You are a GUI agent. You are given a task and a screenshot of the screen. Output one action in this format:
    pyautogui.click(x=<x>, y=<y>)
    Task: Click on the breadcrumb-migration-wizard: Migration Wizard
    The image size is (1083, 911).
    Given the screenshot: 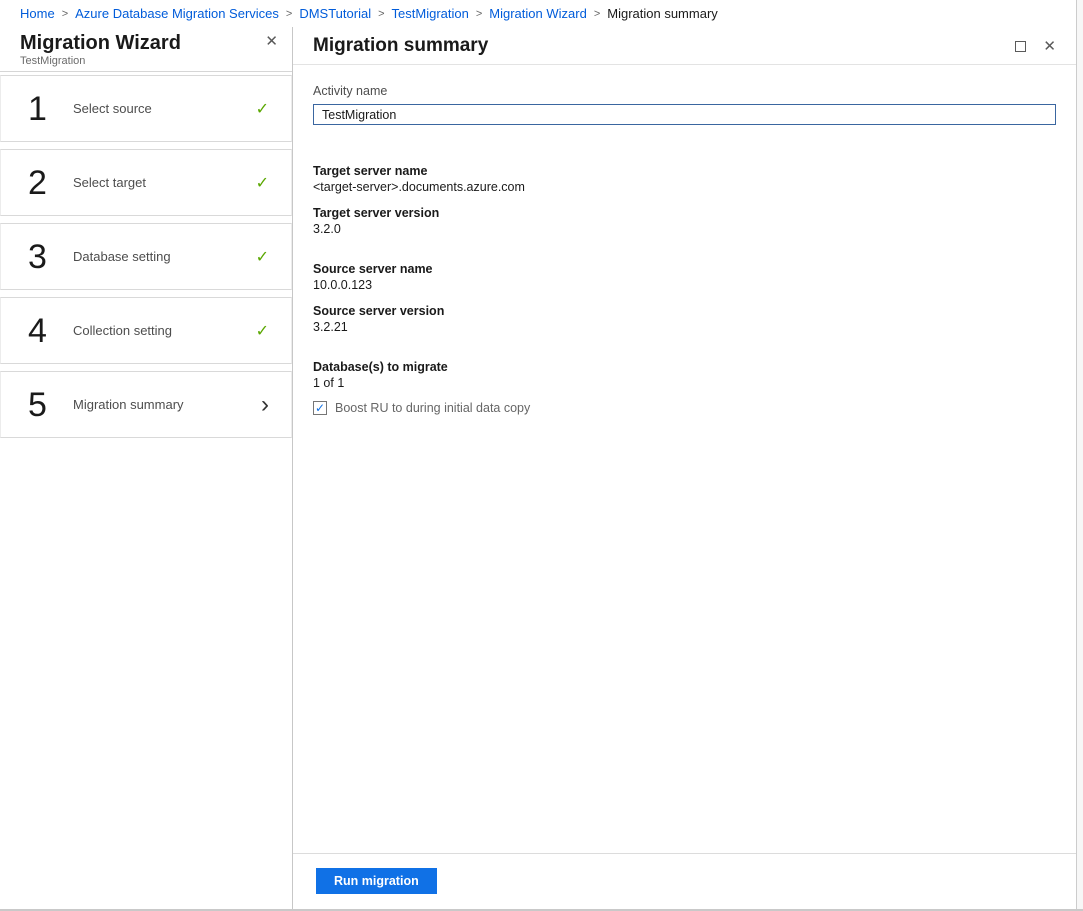 What is the action you would take?
    pyautogui.click(x=538, y=13)
    